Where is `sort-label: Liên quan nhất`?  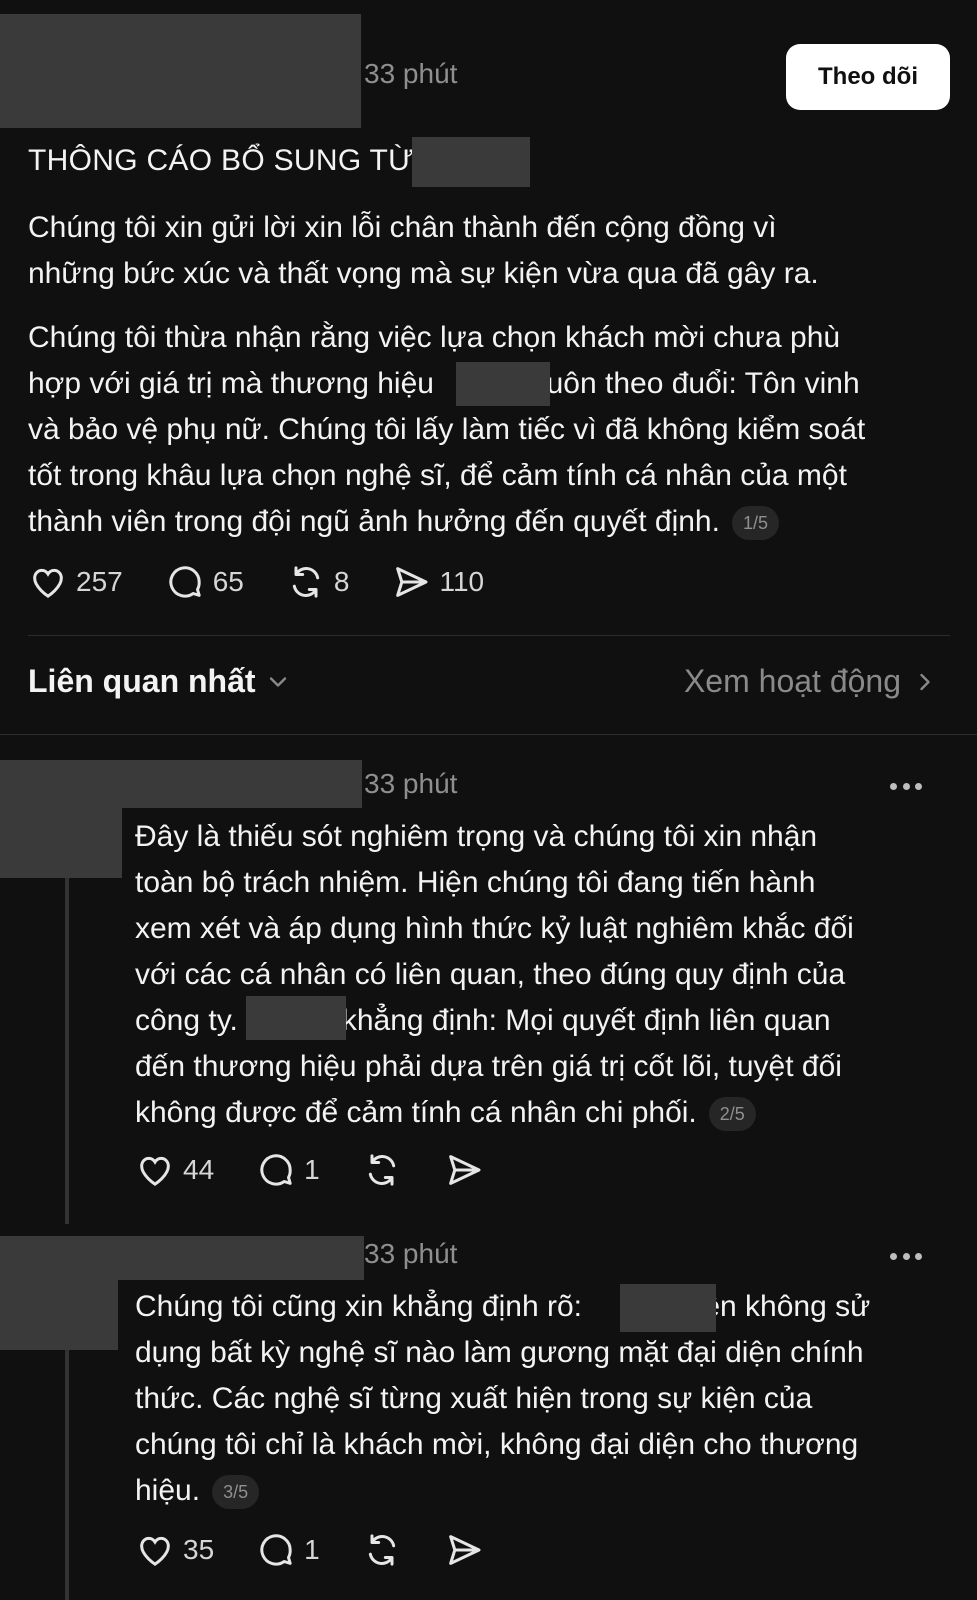 sort-label: Liên quan nhất is located at coordinates (142, 681).